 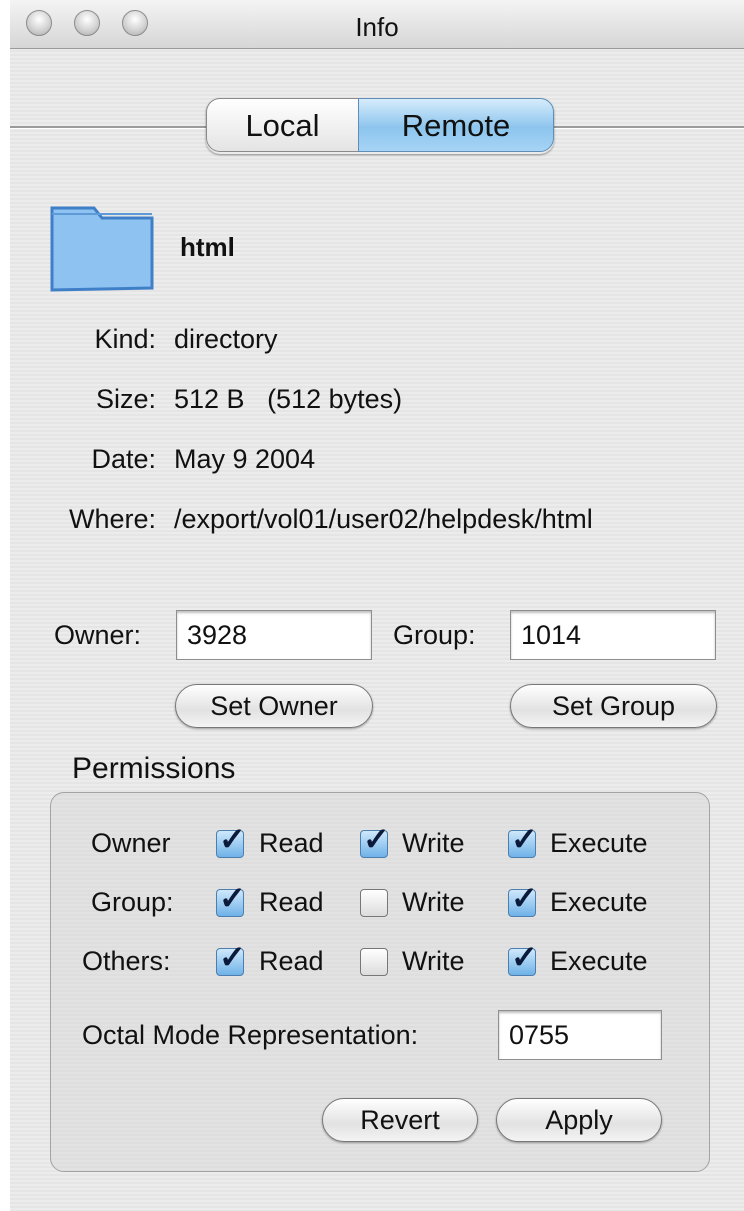 I want to click on title-bar: Info, so click(x=377, y=24).